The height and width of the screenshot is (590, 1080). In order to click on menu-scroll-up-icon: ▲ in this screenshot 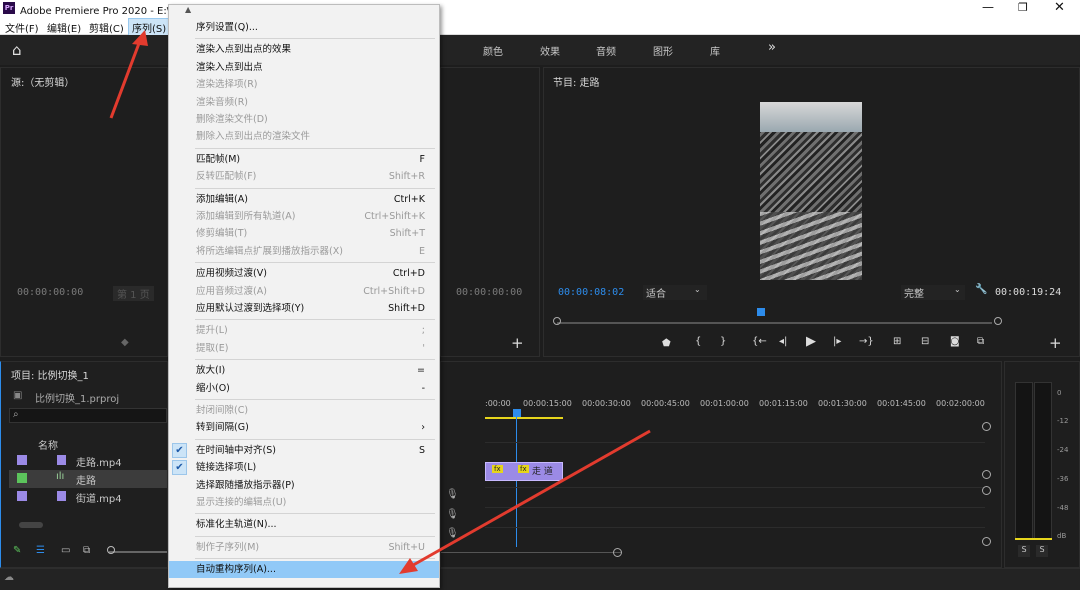, I will do `click(188, 9)`.